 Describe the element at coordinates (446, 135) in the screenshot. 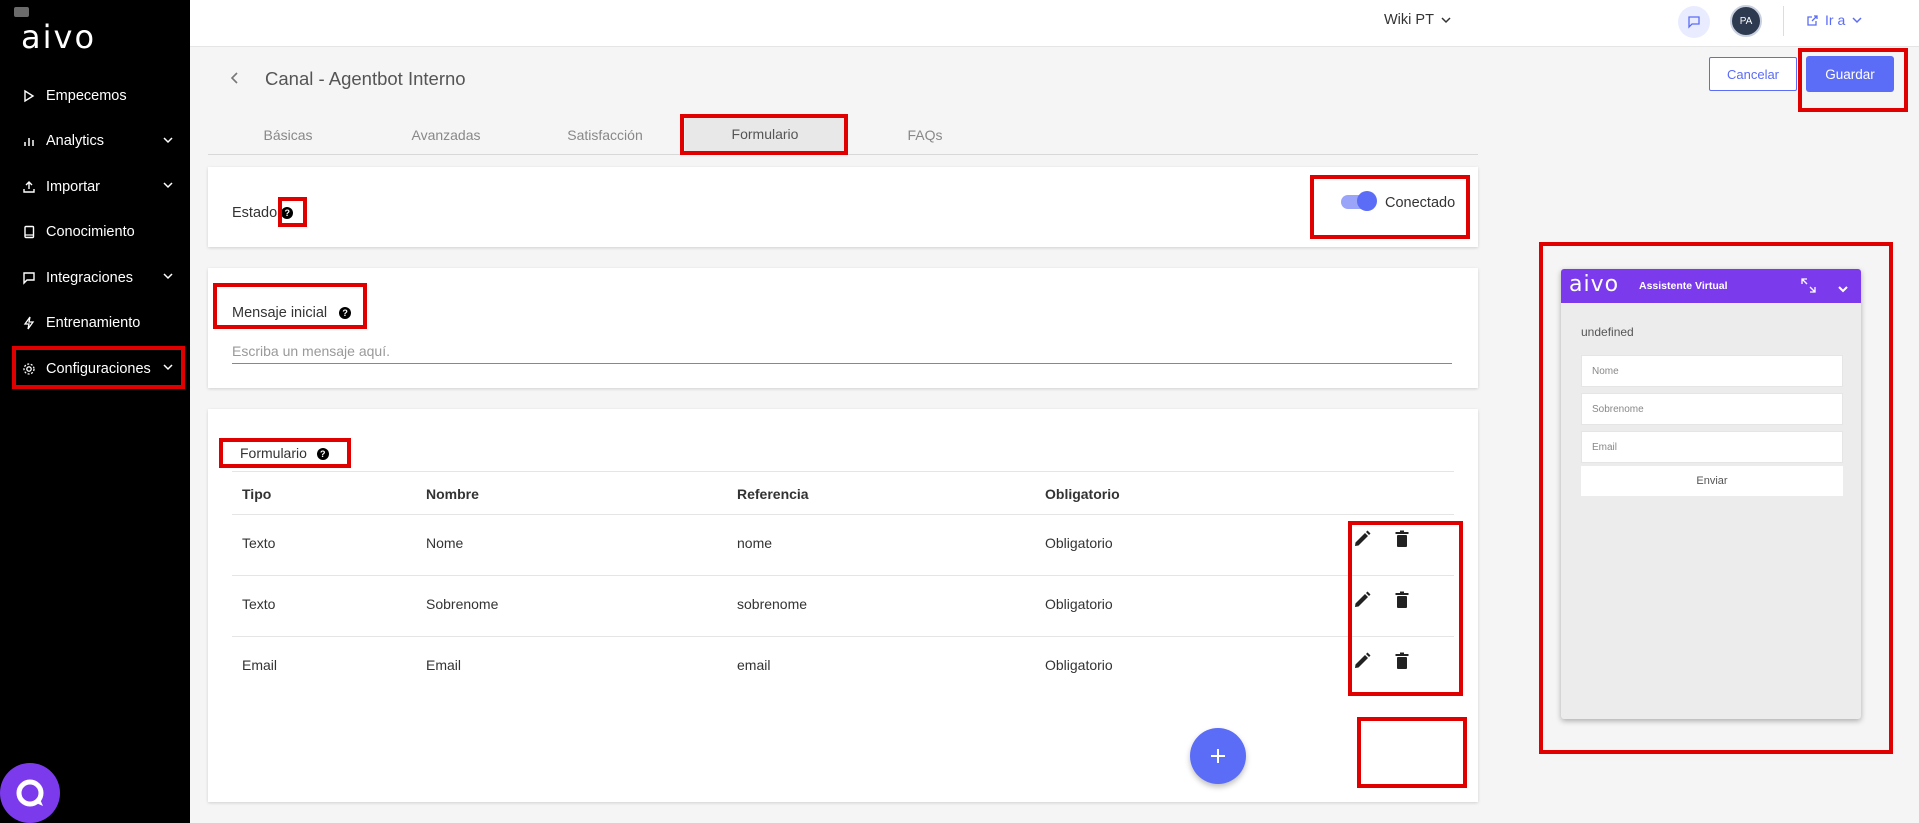

I see `tab-avanzadas: Avanzadas` at that location.